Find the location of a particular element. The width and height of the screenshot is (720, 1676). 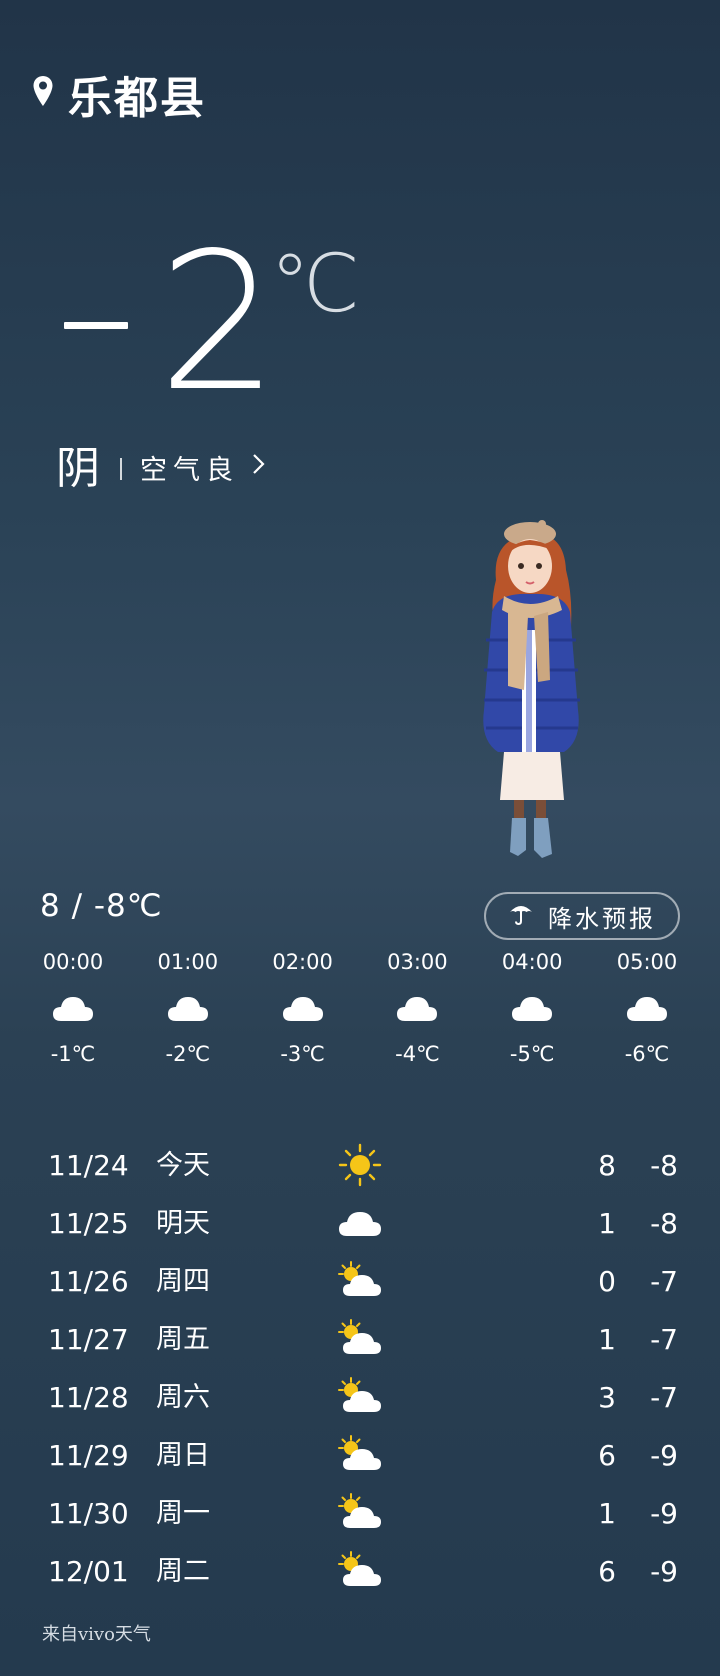

day-high: 8 is located at coordinates (607, 1165).